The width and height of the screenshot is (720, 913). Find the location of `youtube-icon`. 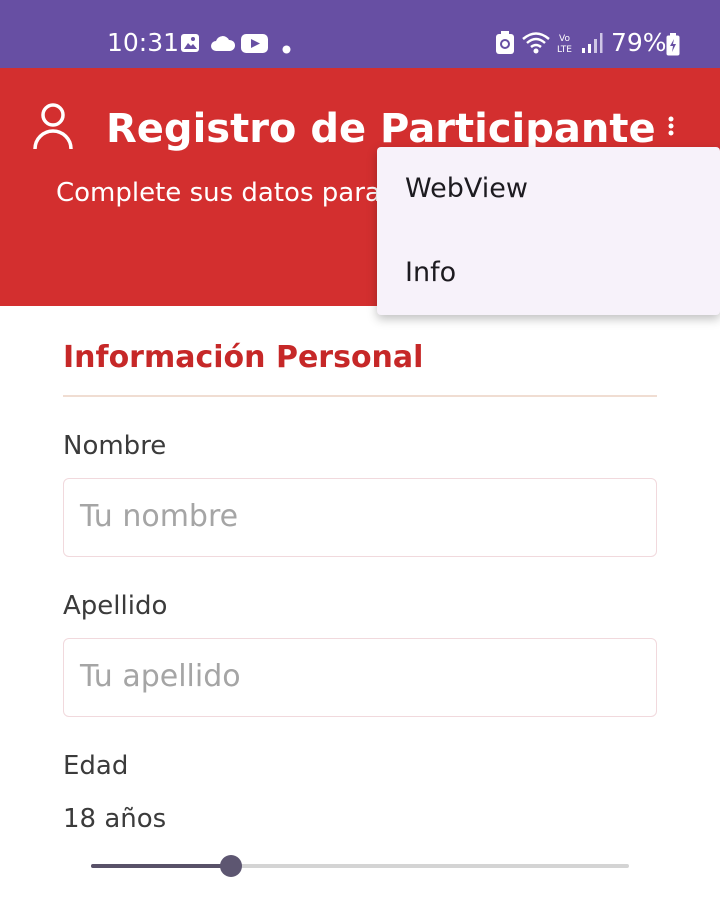

youtube-icon is located at coordinates (254, 45).